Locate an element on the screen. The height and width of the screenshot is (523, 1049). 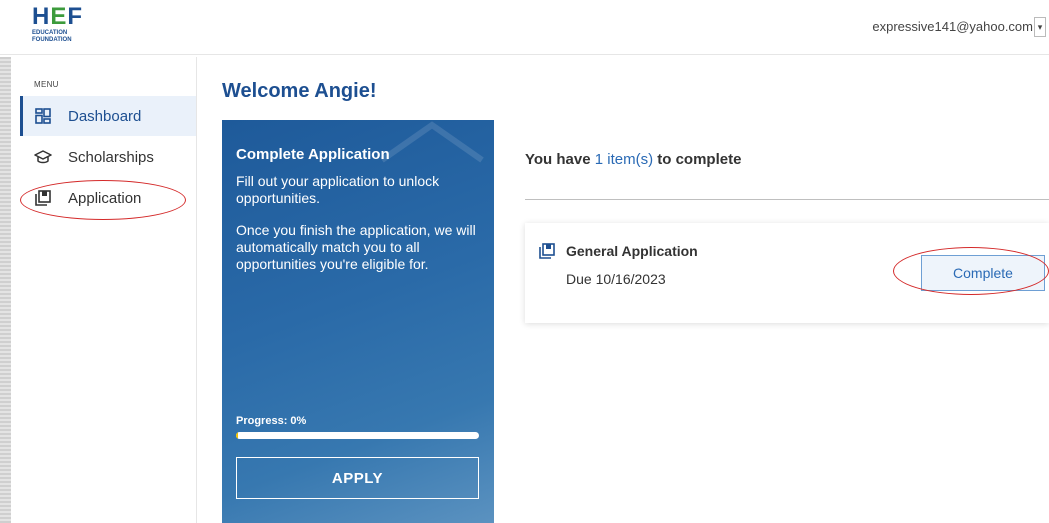
sidebar-item-application: Application is located at coordinates (108, 198).